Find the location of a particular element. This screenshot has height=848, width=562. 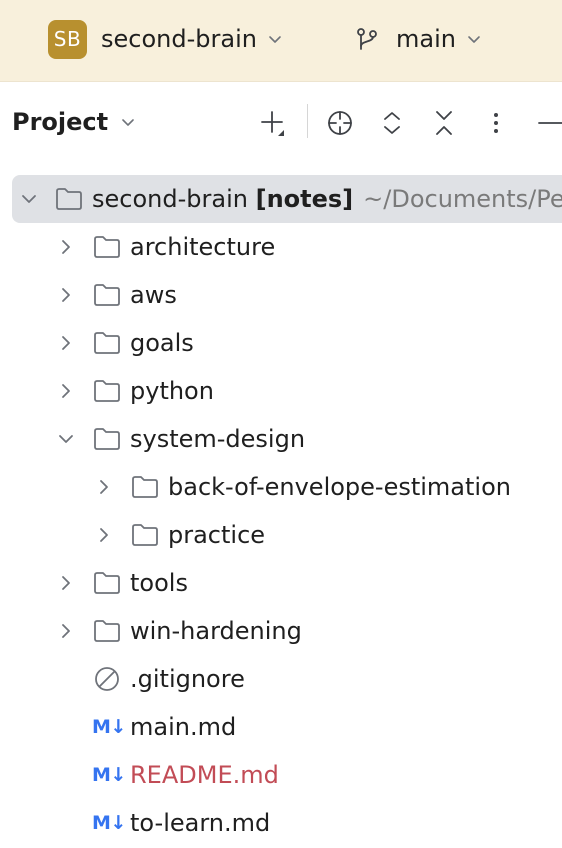

main-toolbar: SB second-brain main is located at coordinates (281, 41).